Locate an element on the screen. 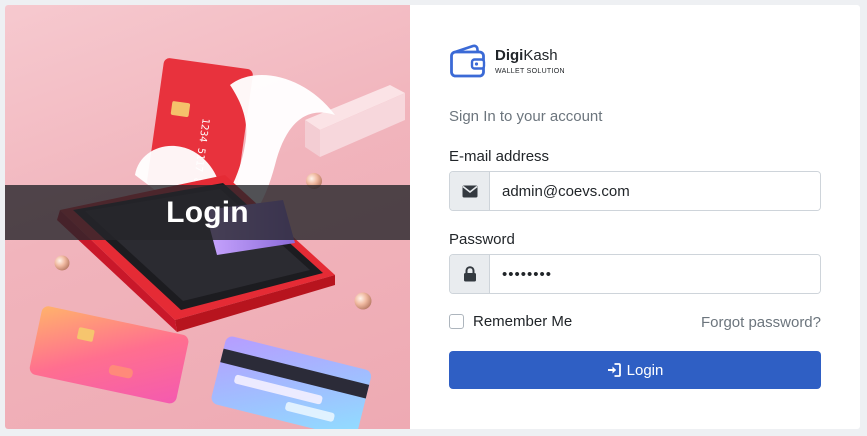 The width and height of the screenshot is (867, 436). password-label: Password is located at coordinates (482, 239).